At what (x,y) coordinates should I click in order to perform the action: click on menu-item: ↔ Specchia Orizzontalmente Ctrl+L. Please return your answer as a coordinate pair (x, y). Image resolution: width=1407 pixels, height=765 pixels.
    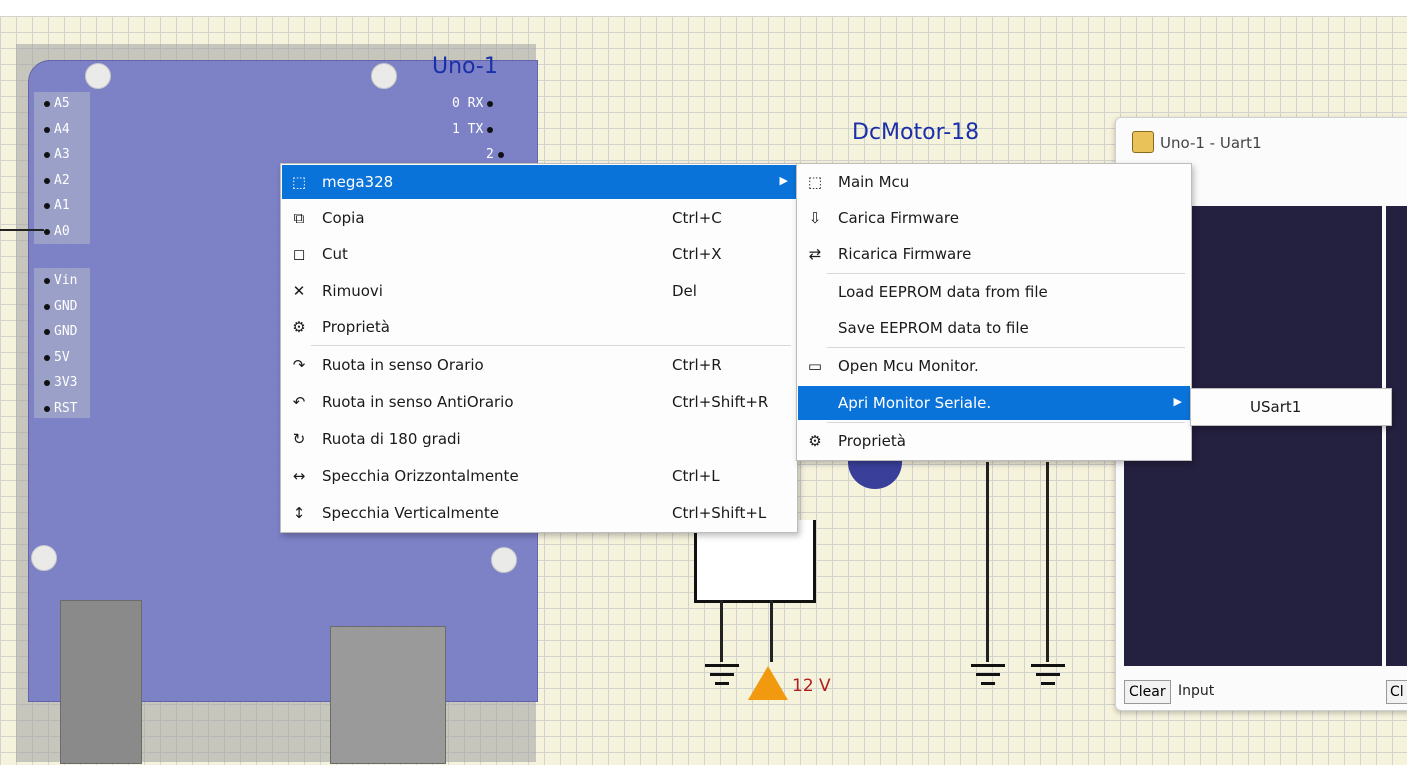
    Looking at the image, I should click on (539, 476).